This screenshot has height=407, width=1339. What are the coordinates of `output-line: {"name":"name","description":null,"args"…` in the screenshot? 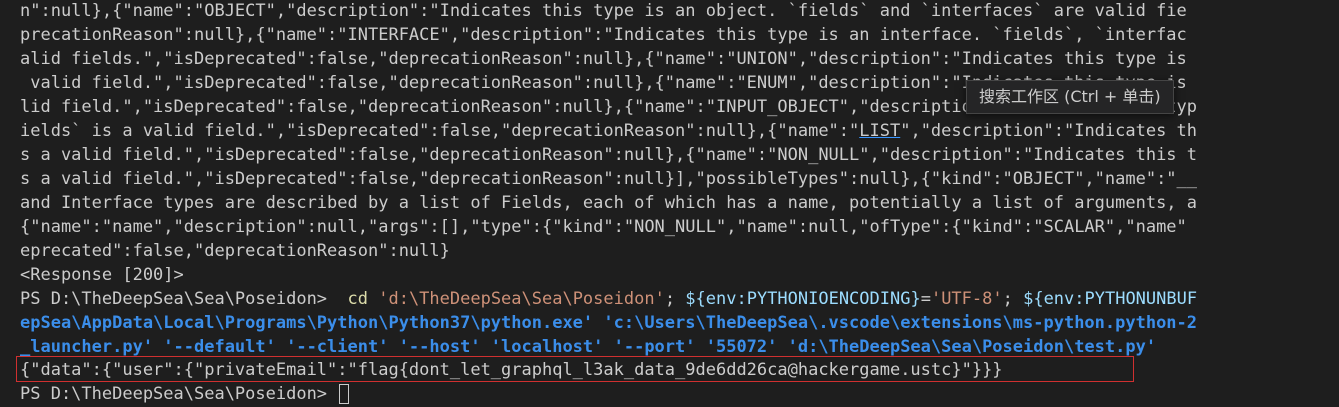 It's located at (603, 227).